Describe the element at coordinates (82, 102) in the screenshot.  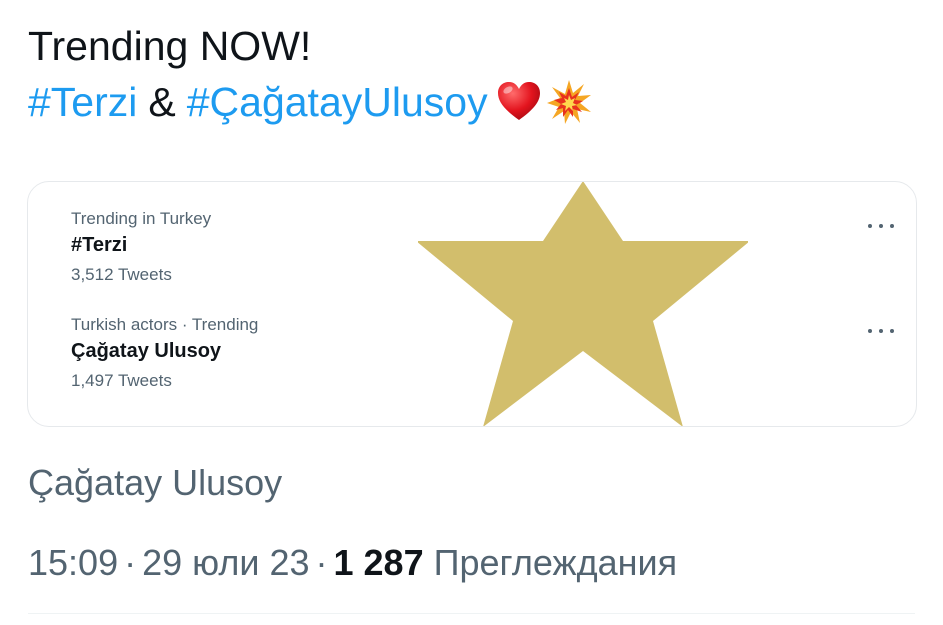
I see `hashtag-terzi-link: #Terzi` at that location.